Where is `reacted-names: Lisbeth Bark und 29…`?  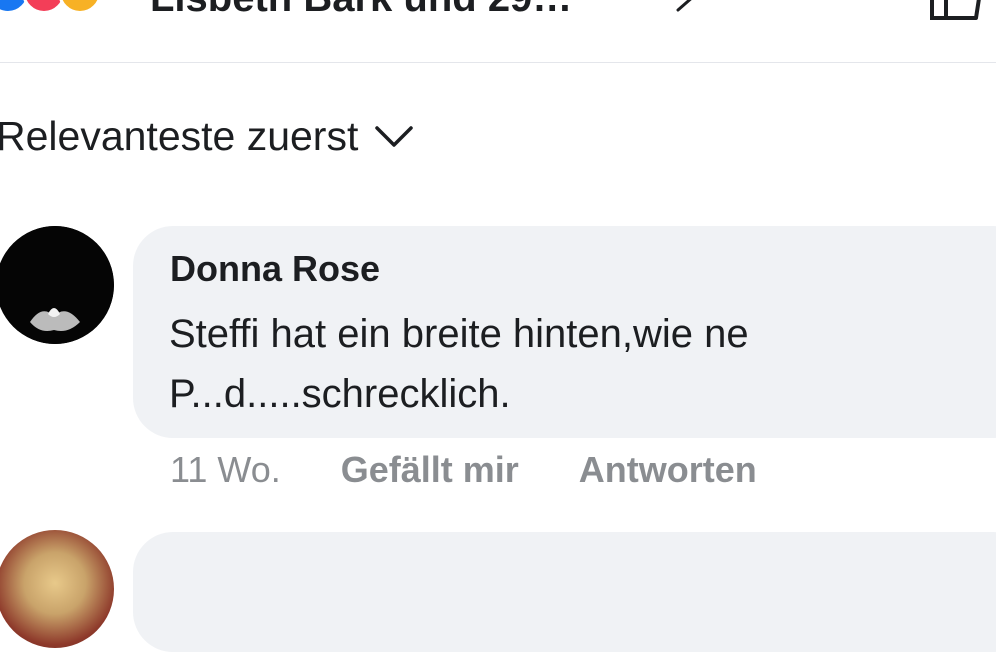
reacted-names: Lisbeth Bark und 29… is located at coordinates (361, 10).